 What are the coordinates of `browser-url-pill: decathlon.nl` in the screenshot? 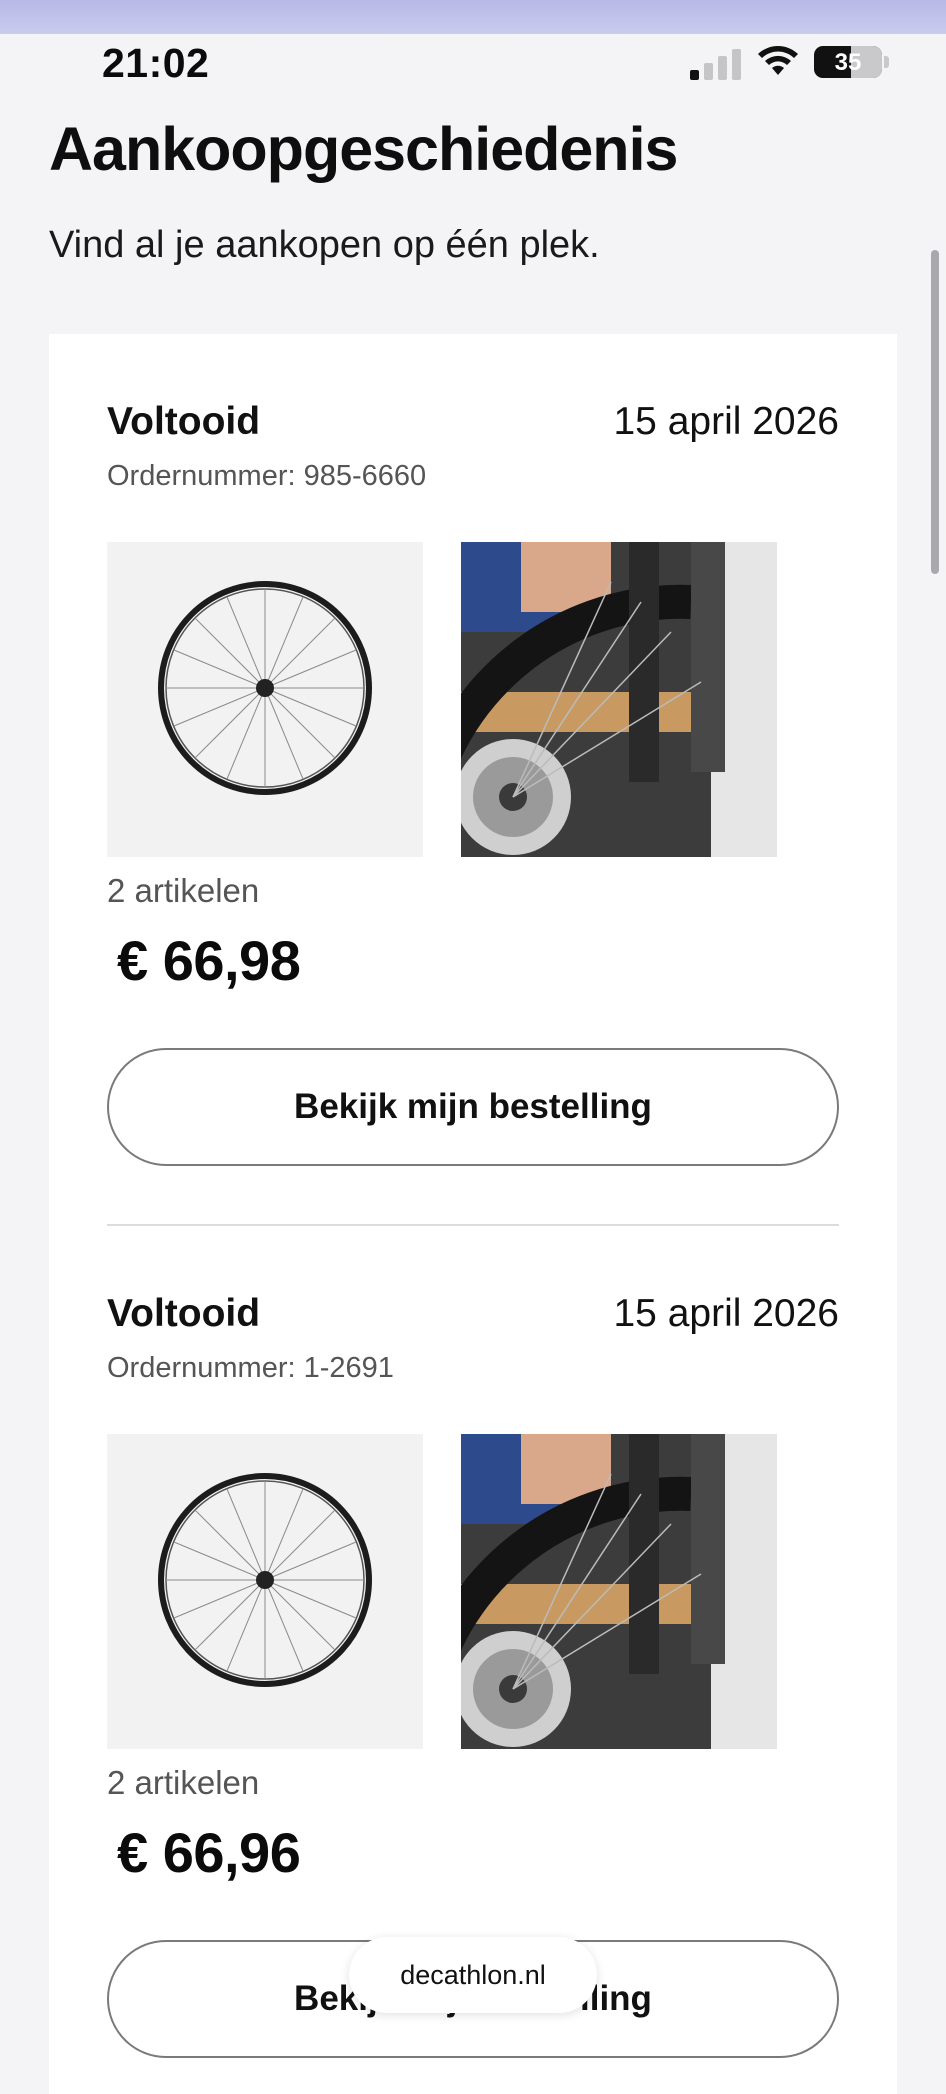 It's located at (473, 1975).